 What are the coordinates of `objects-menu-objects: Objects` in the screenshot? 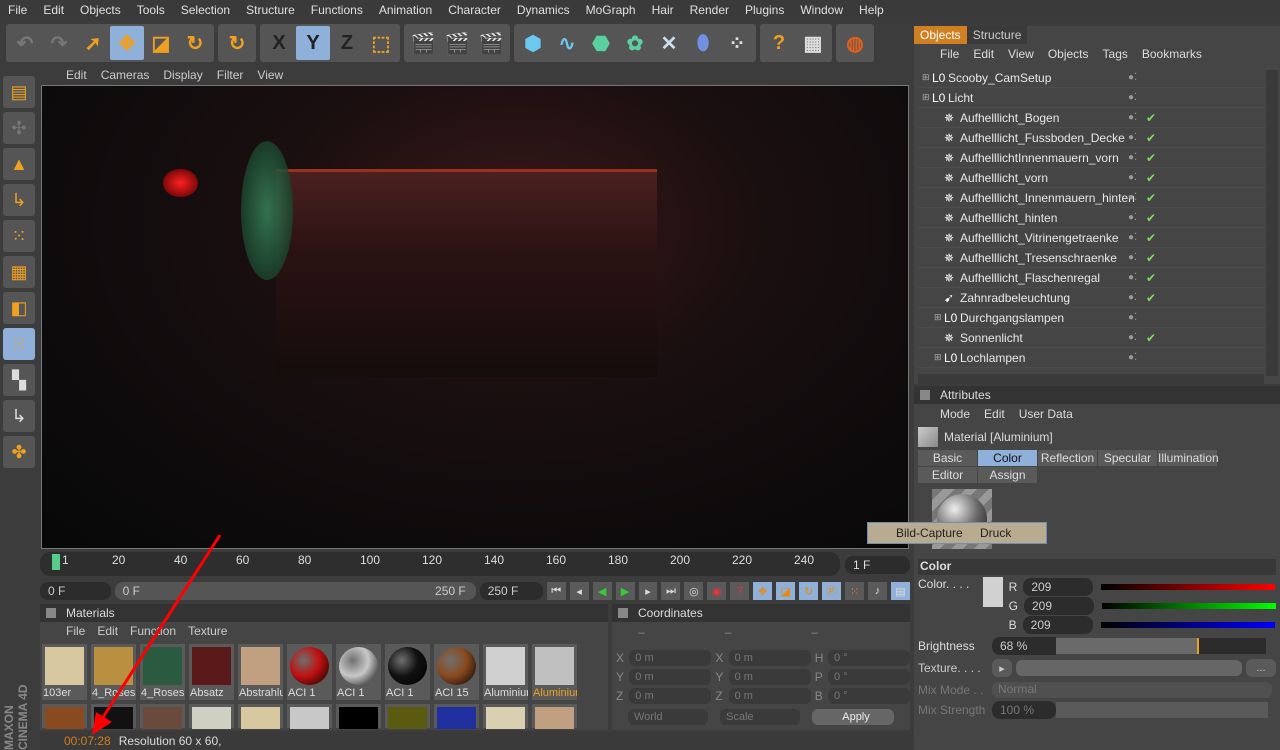 It's located at (1068, 54).